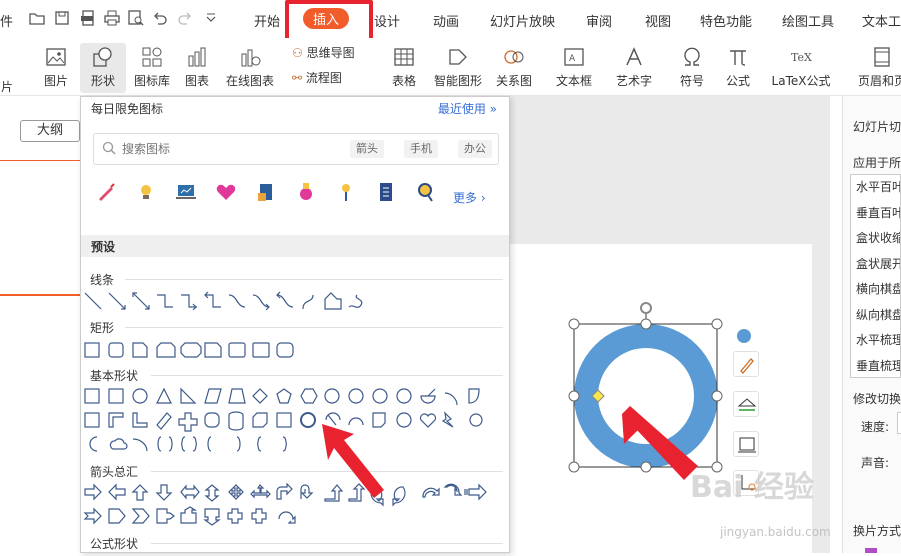 Image resolution: width=901 pixels, height=556 pixels. Describe the element at coordinates (426, 192) in the screenshot. I see `magnifier-icon` at that location.